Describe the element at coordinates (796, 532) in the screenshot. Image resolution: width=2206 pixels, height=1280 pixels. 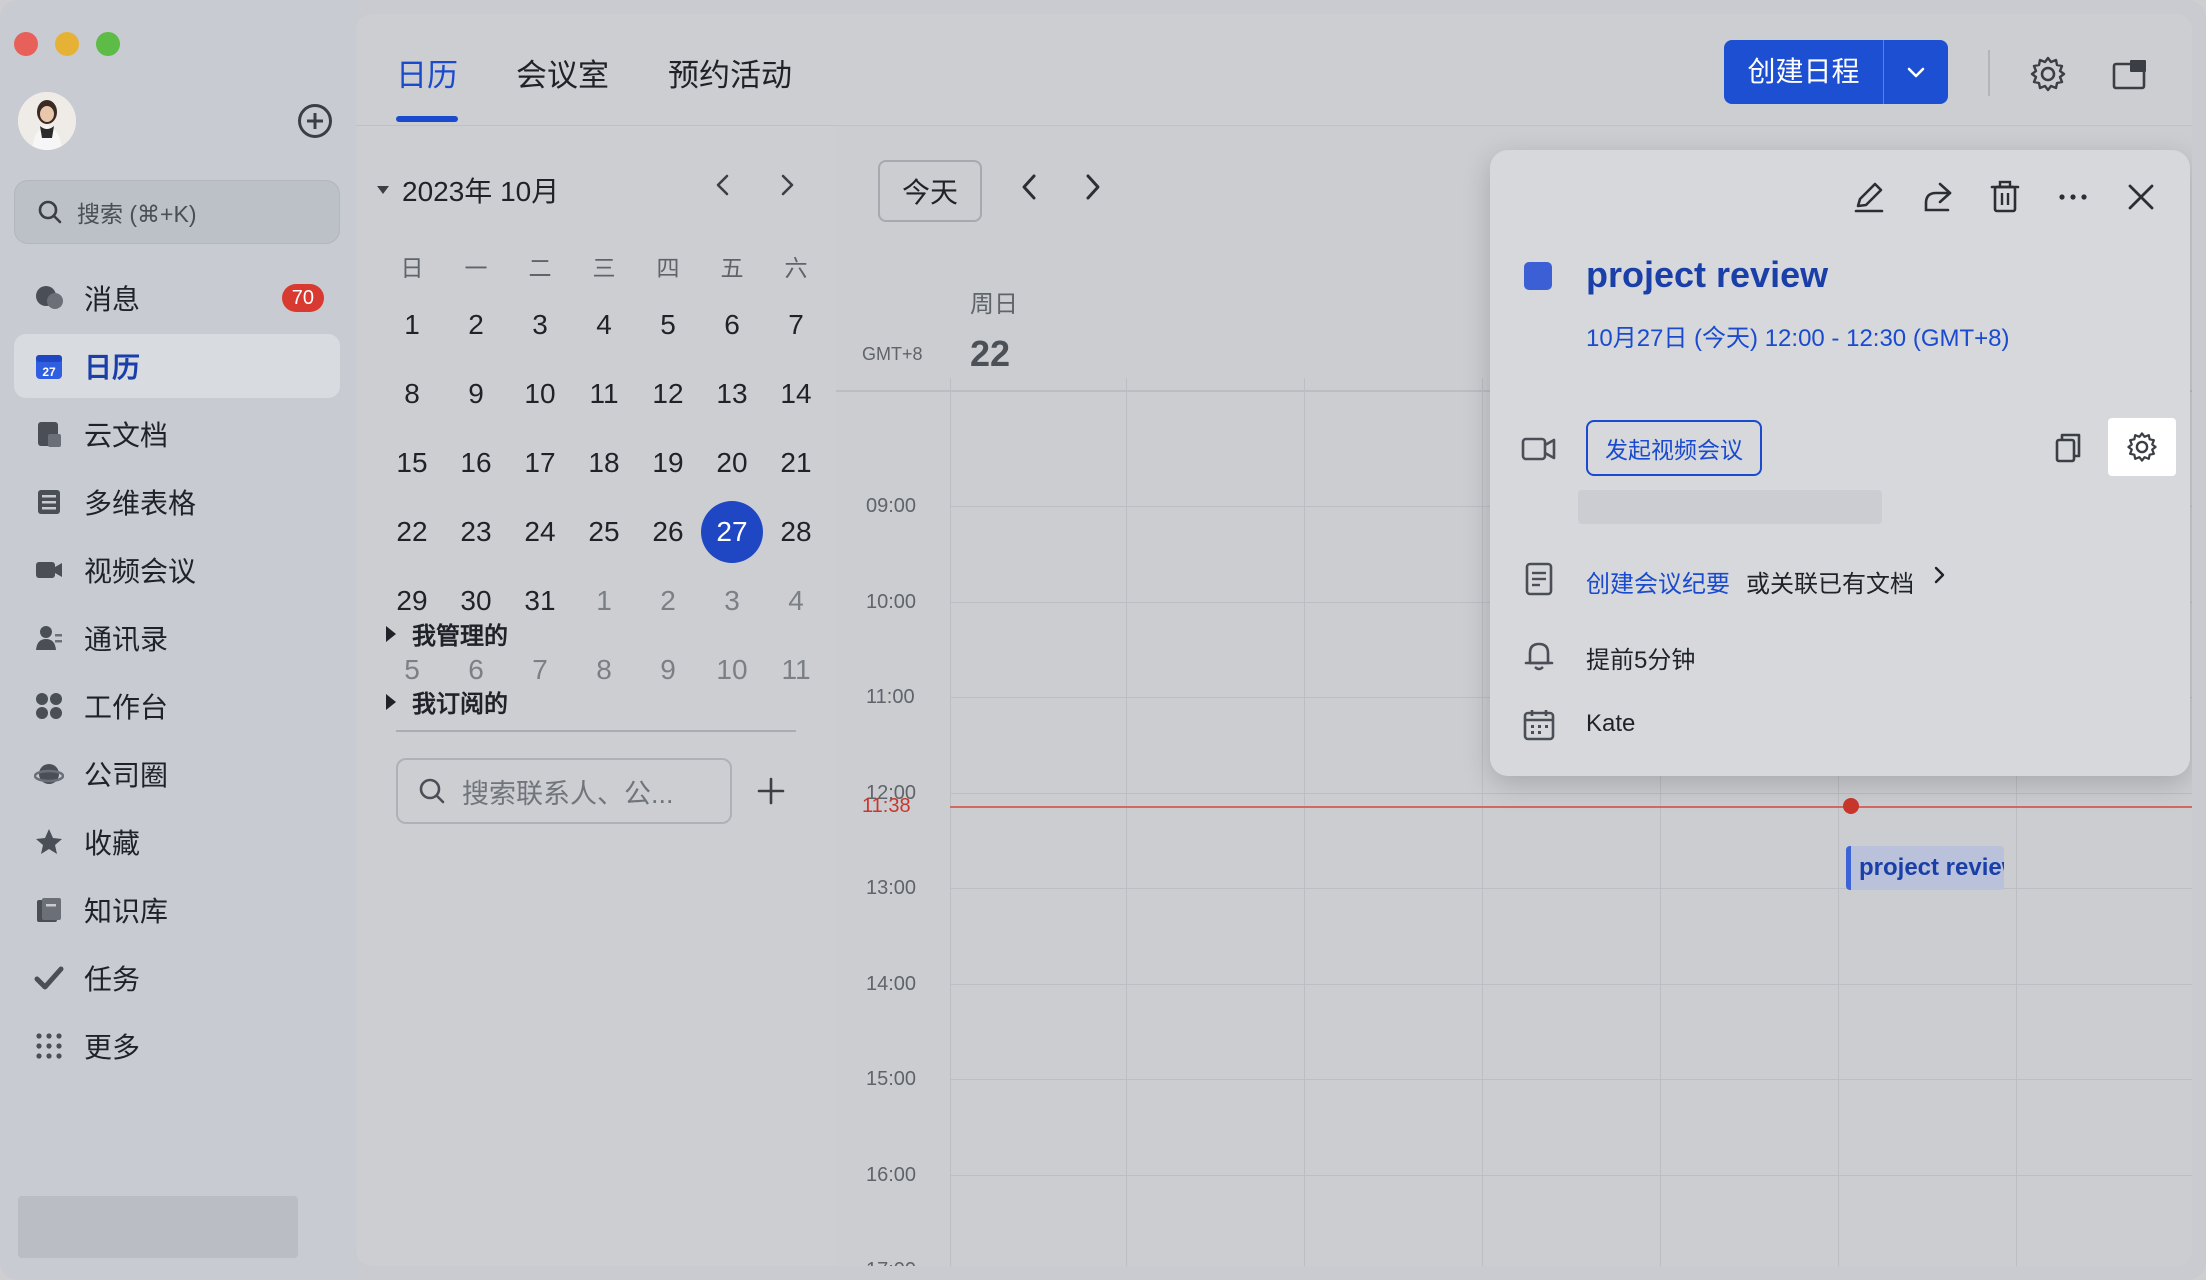
I see `mini-calendar-day: 28` at that location.